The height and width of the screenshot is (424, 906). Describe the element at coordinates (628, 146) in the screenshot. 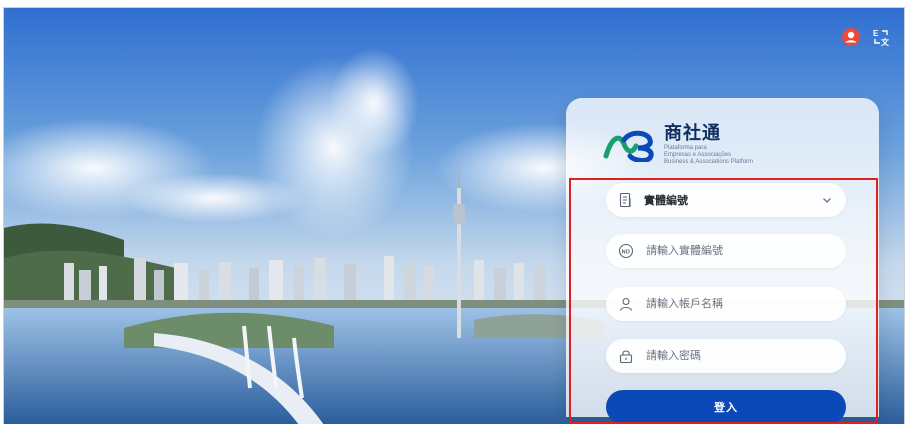

I see `brand-mark-icon` at that location.